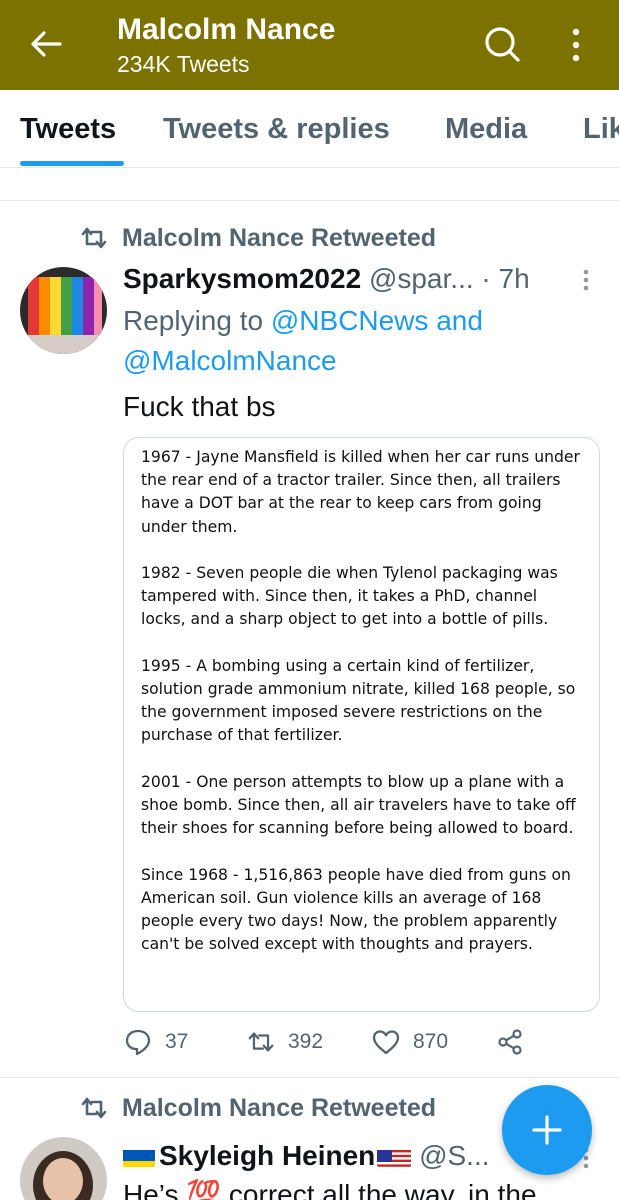  Describe the element at coordinates (330, 1189) in the screenshot. I see `tweet-text: He’s 💯 correct all the way, in the` at that location.